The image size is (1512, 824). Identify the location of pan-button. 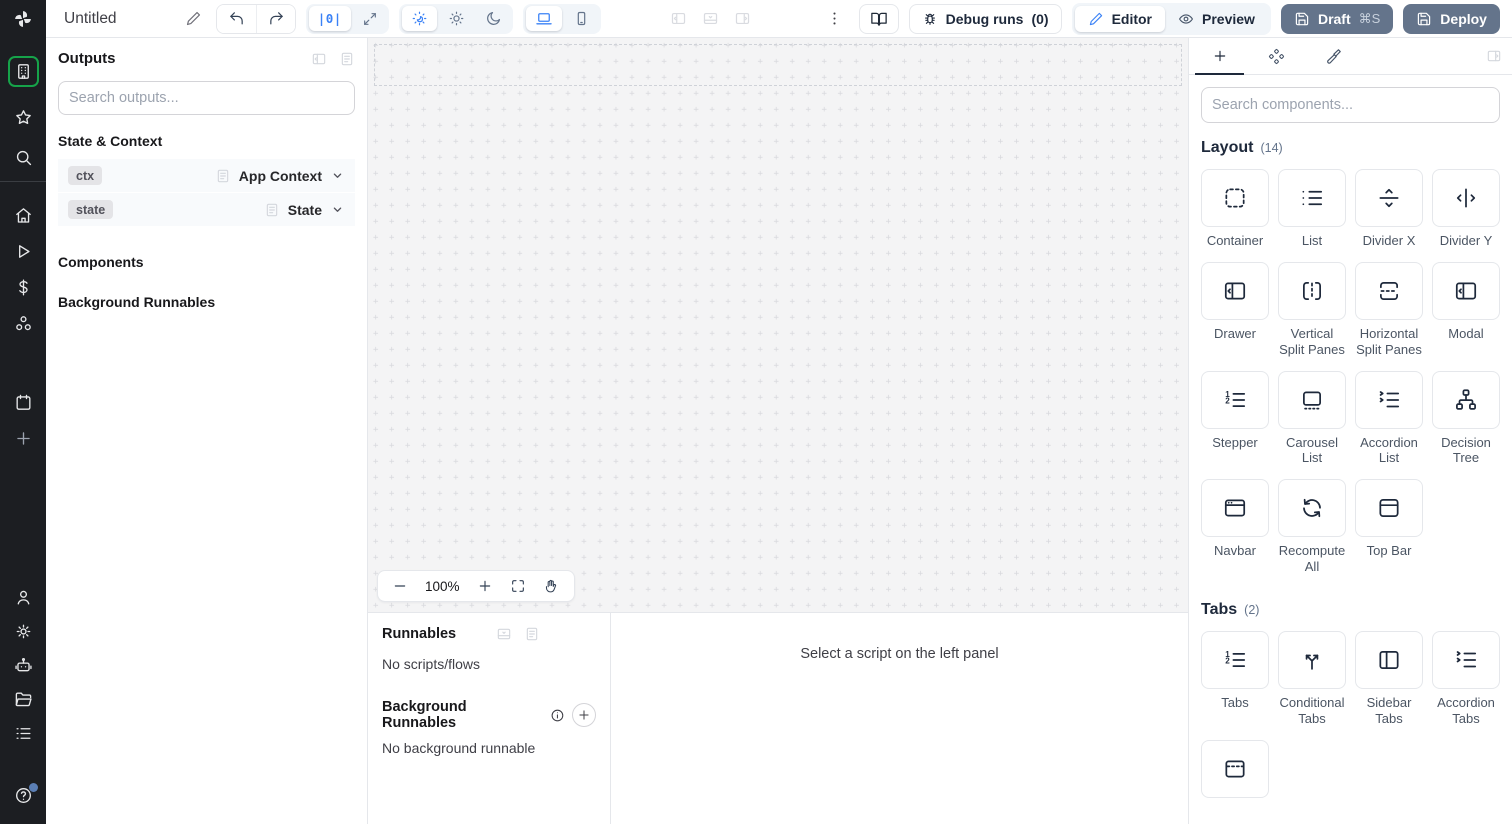
(551, 586).